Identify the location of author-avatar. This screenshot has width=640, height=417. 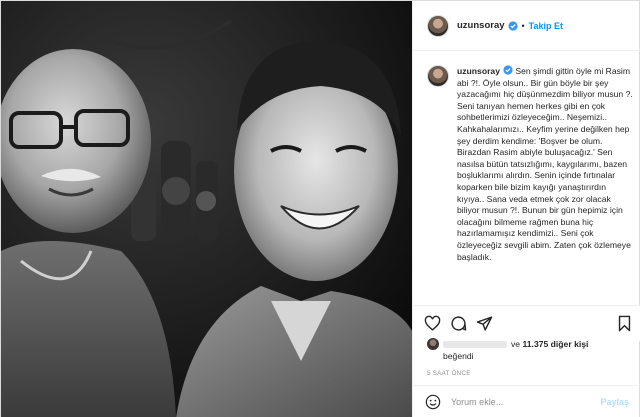
(438, 25).